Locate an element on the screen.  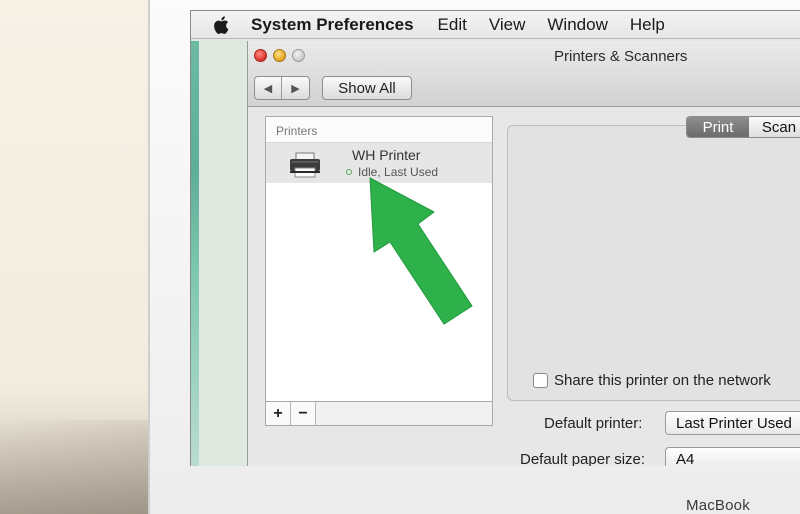
desktop-wallpaper is located at coordinates (195, 253).